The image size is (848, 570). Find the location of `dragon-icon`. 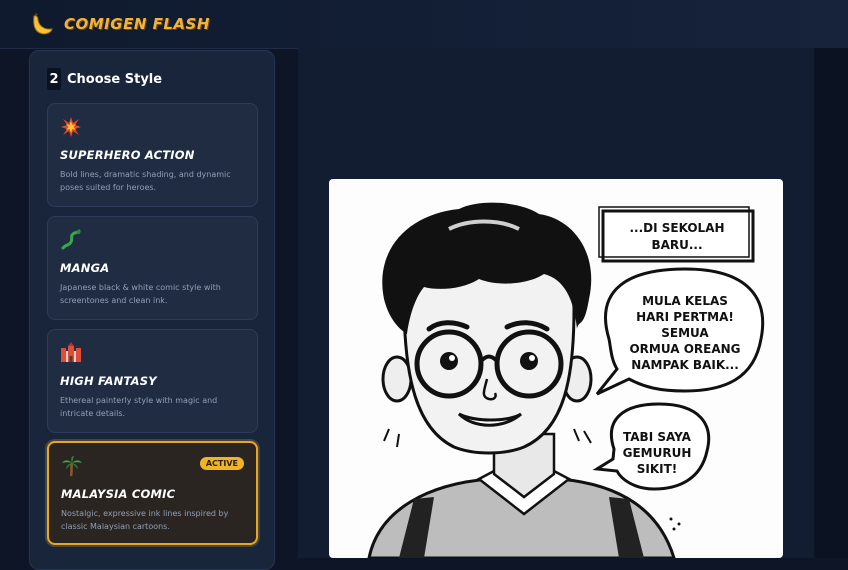

dragon-icon is located at coordinates (71, 239).